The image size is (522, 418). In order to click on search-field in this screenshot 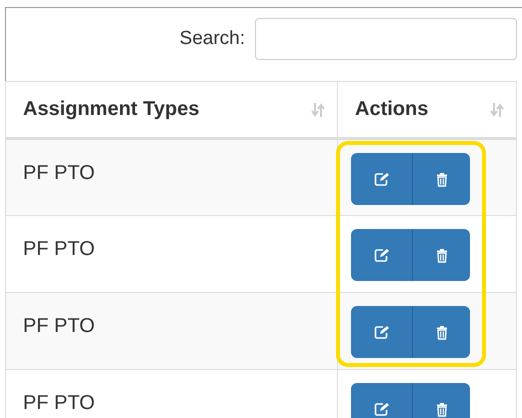, I will do `click(386, 39)`.